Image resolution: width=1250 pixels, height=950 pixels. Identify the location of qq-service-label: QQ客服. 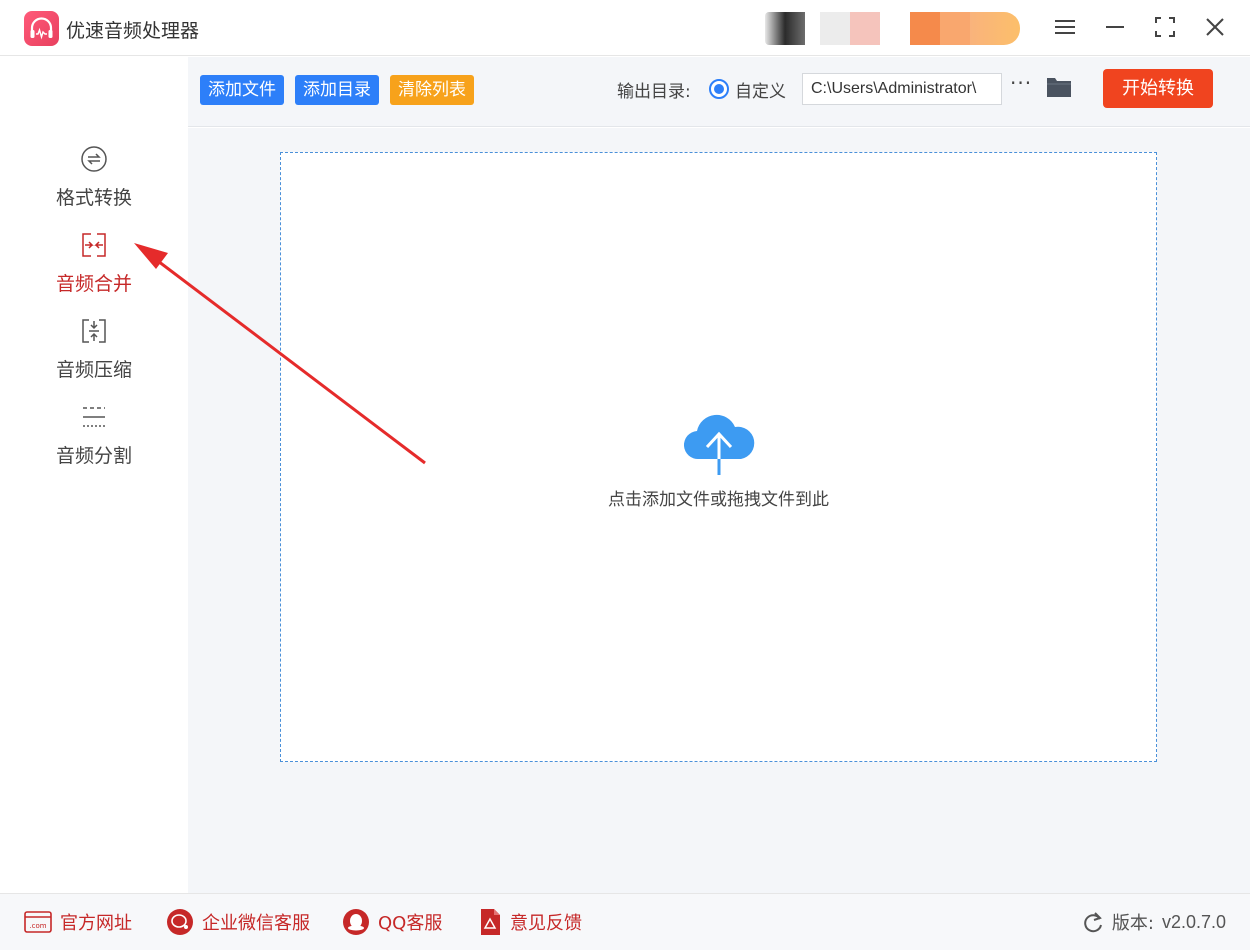
(410, 923).